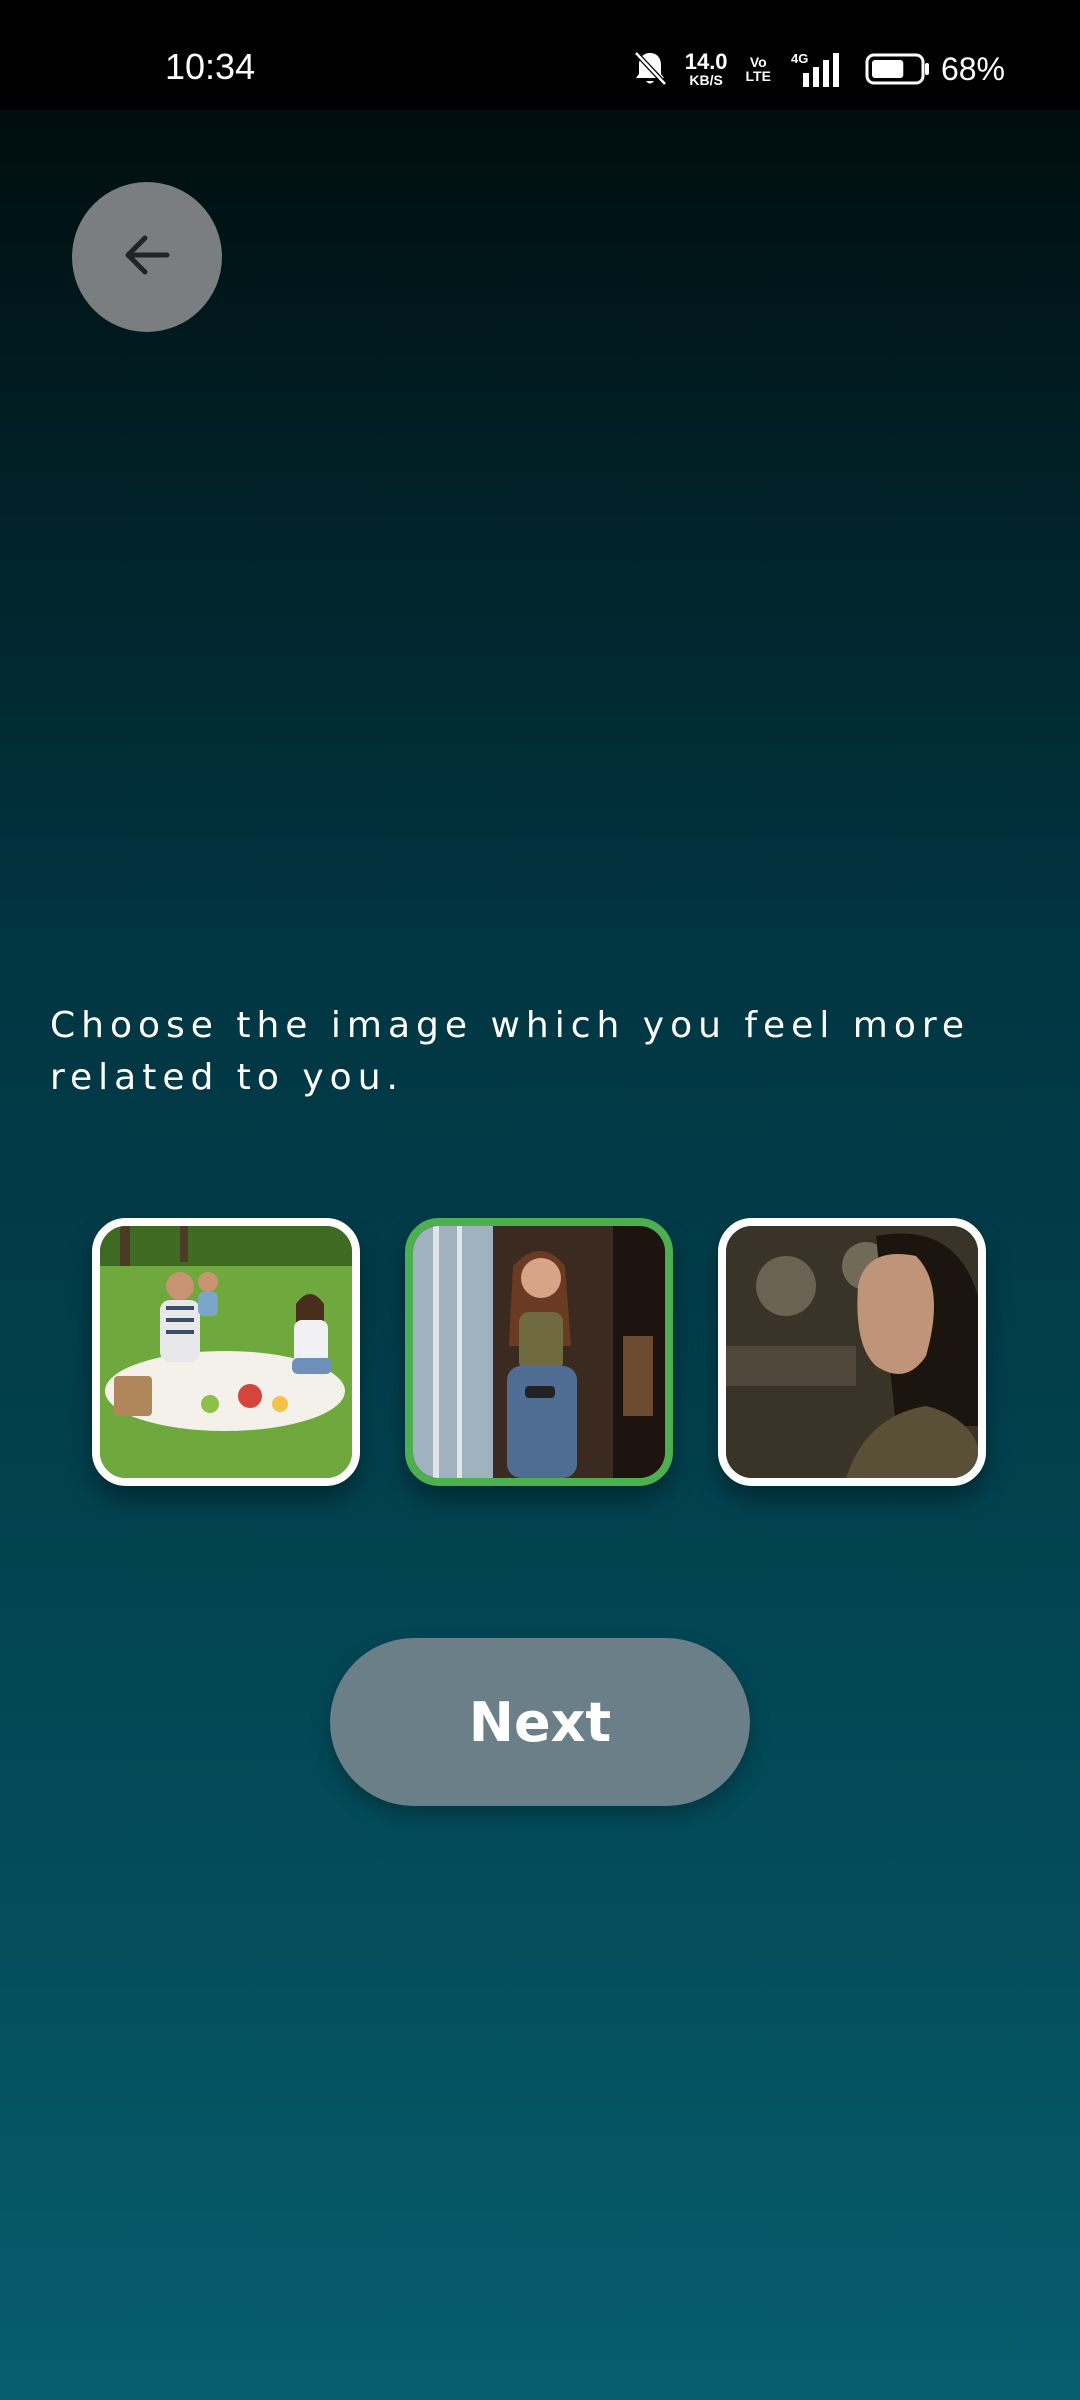  I want to click on network-speed-value: 14.0, so click(706, 61).